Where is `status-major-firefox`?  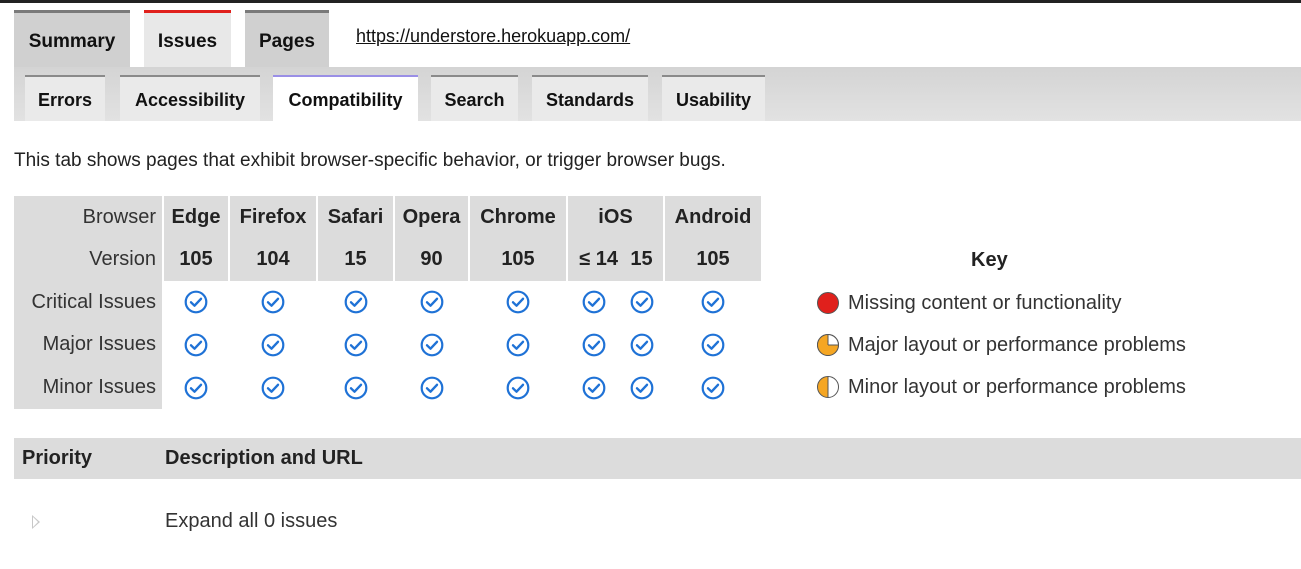
status-major-firefox is located at coordinates (273, 344).